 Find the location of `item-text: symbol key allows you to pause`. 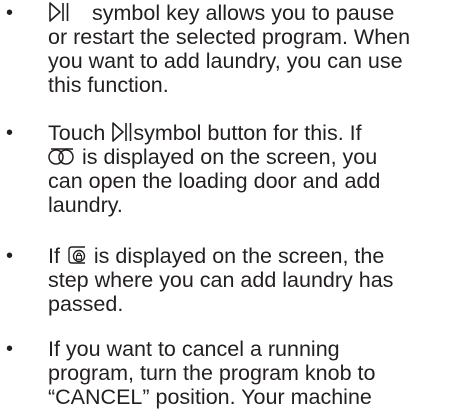

item-text: symbol key allows you to pause is located at coordinates (243, 13).